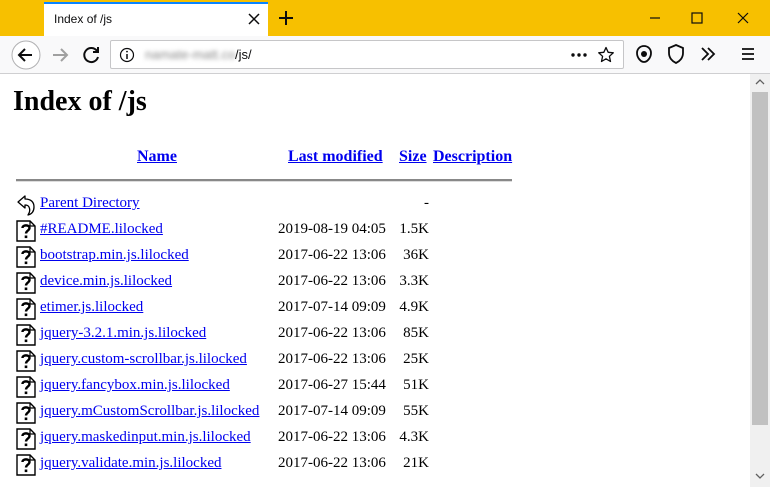 Image resolution: width=770 pixels, height=487 pixels. Describe the element at coordinates (123, 333) in the screenshot. I see `file-link: jquery-3.2.1.min.js.lilocked` at that location.